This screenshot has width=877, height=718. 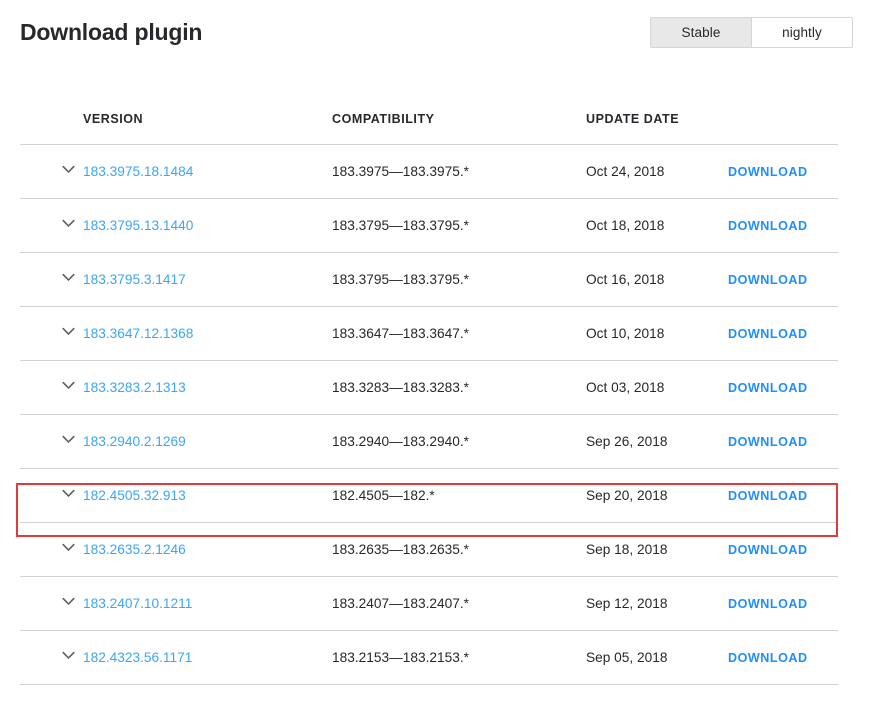 I want to click on update-date-cell: Oct 24, 2018, so click(x=657, y=171).